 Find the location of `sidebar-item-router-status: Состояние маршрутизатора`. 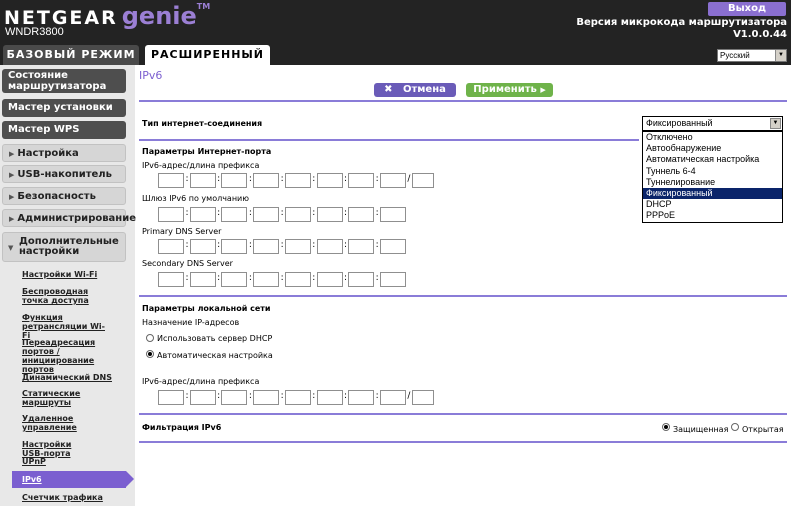

sidebar-item-router-status: Состояние маршрутизатора is located at coordinates (64, 81).